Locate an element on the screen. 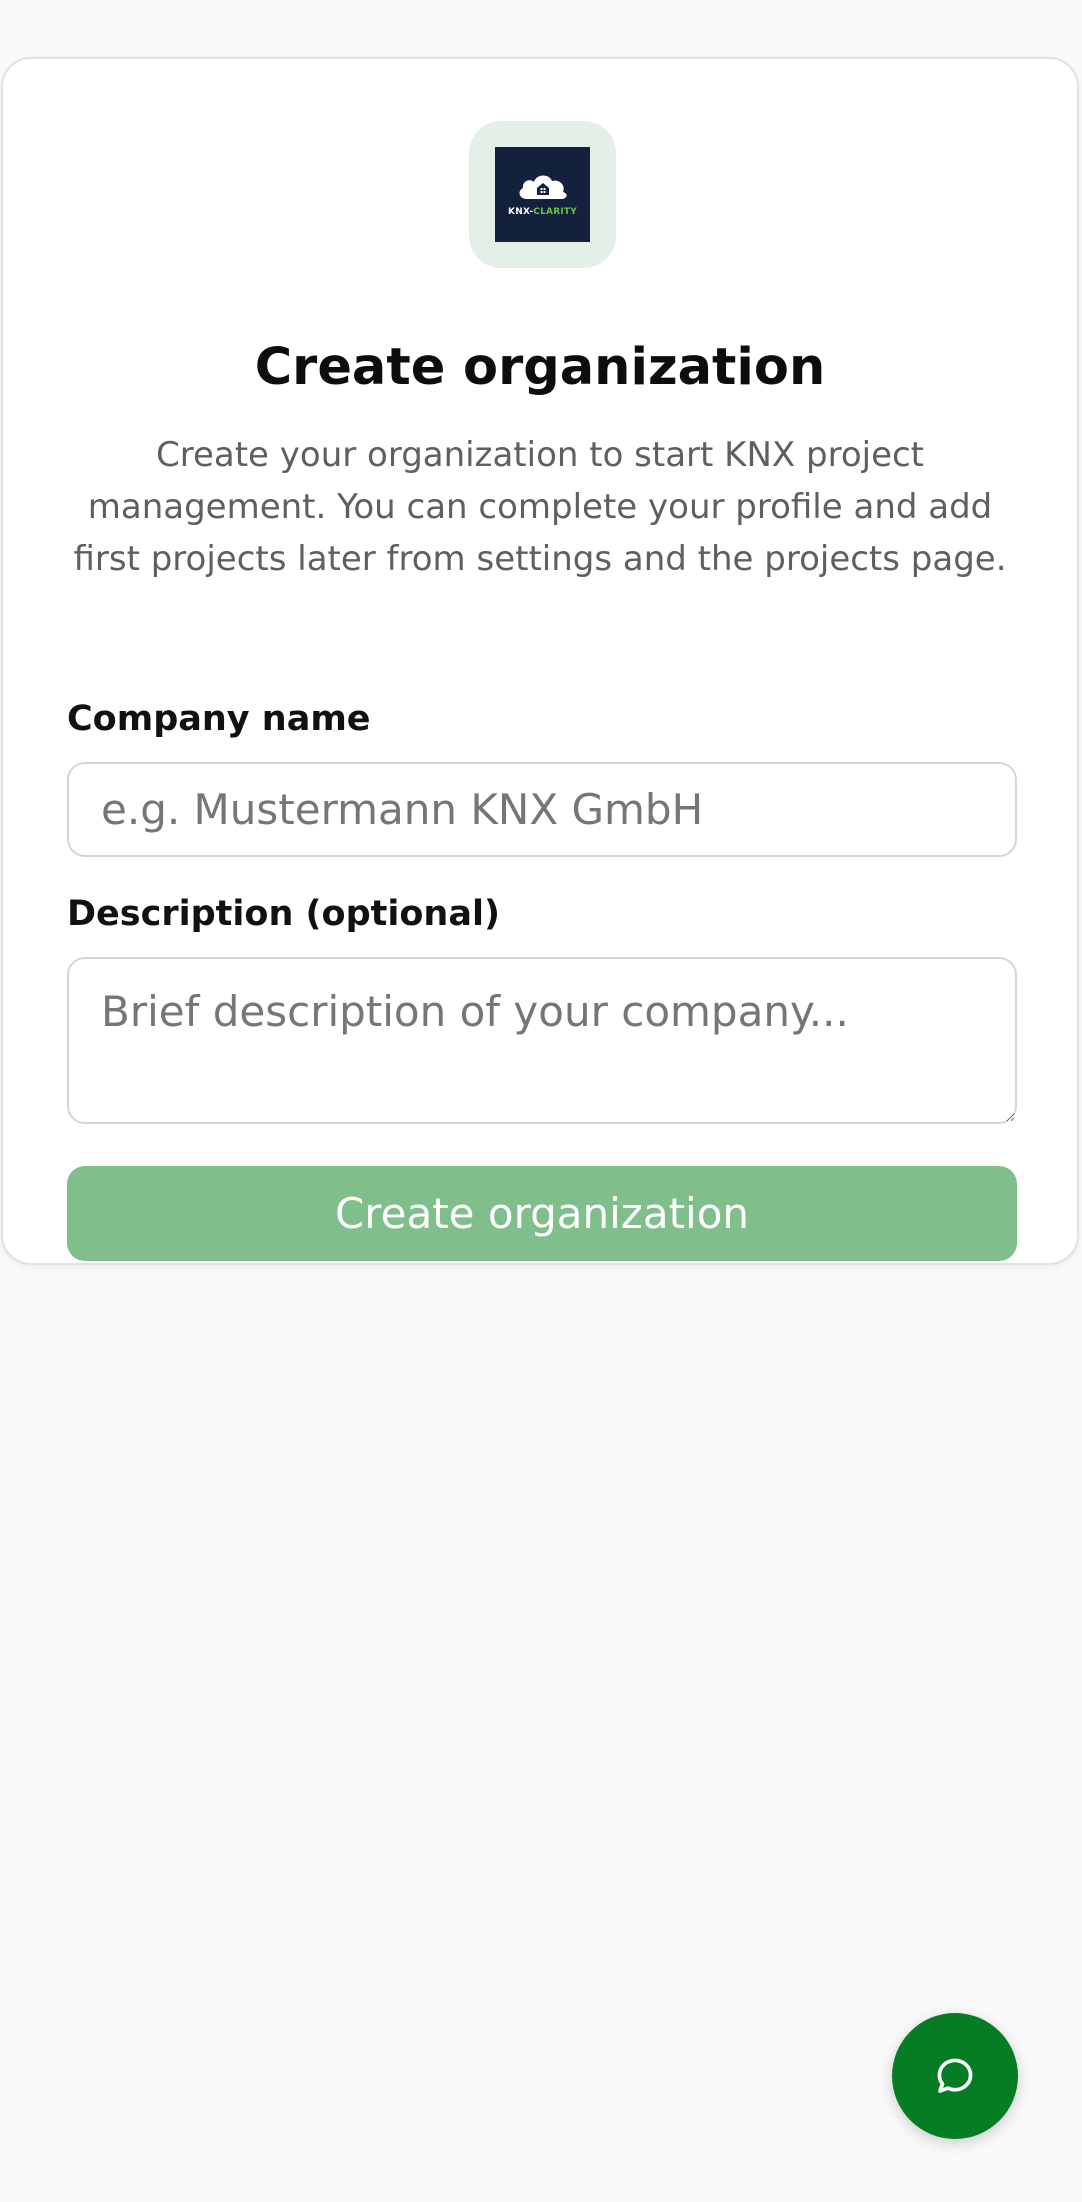 The width and height of the screenshot is (1082, 2202). create-organization-button: Create organization is located at coordinates (542, 1213).